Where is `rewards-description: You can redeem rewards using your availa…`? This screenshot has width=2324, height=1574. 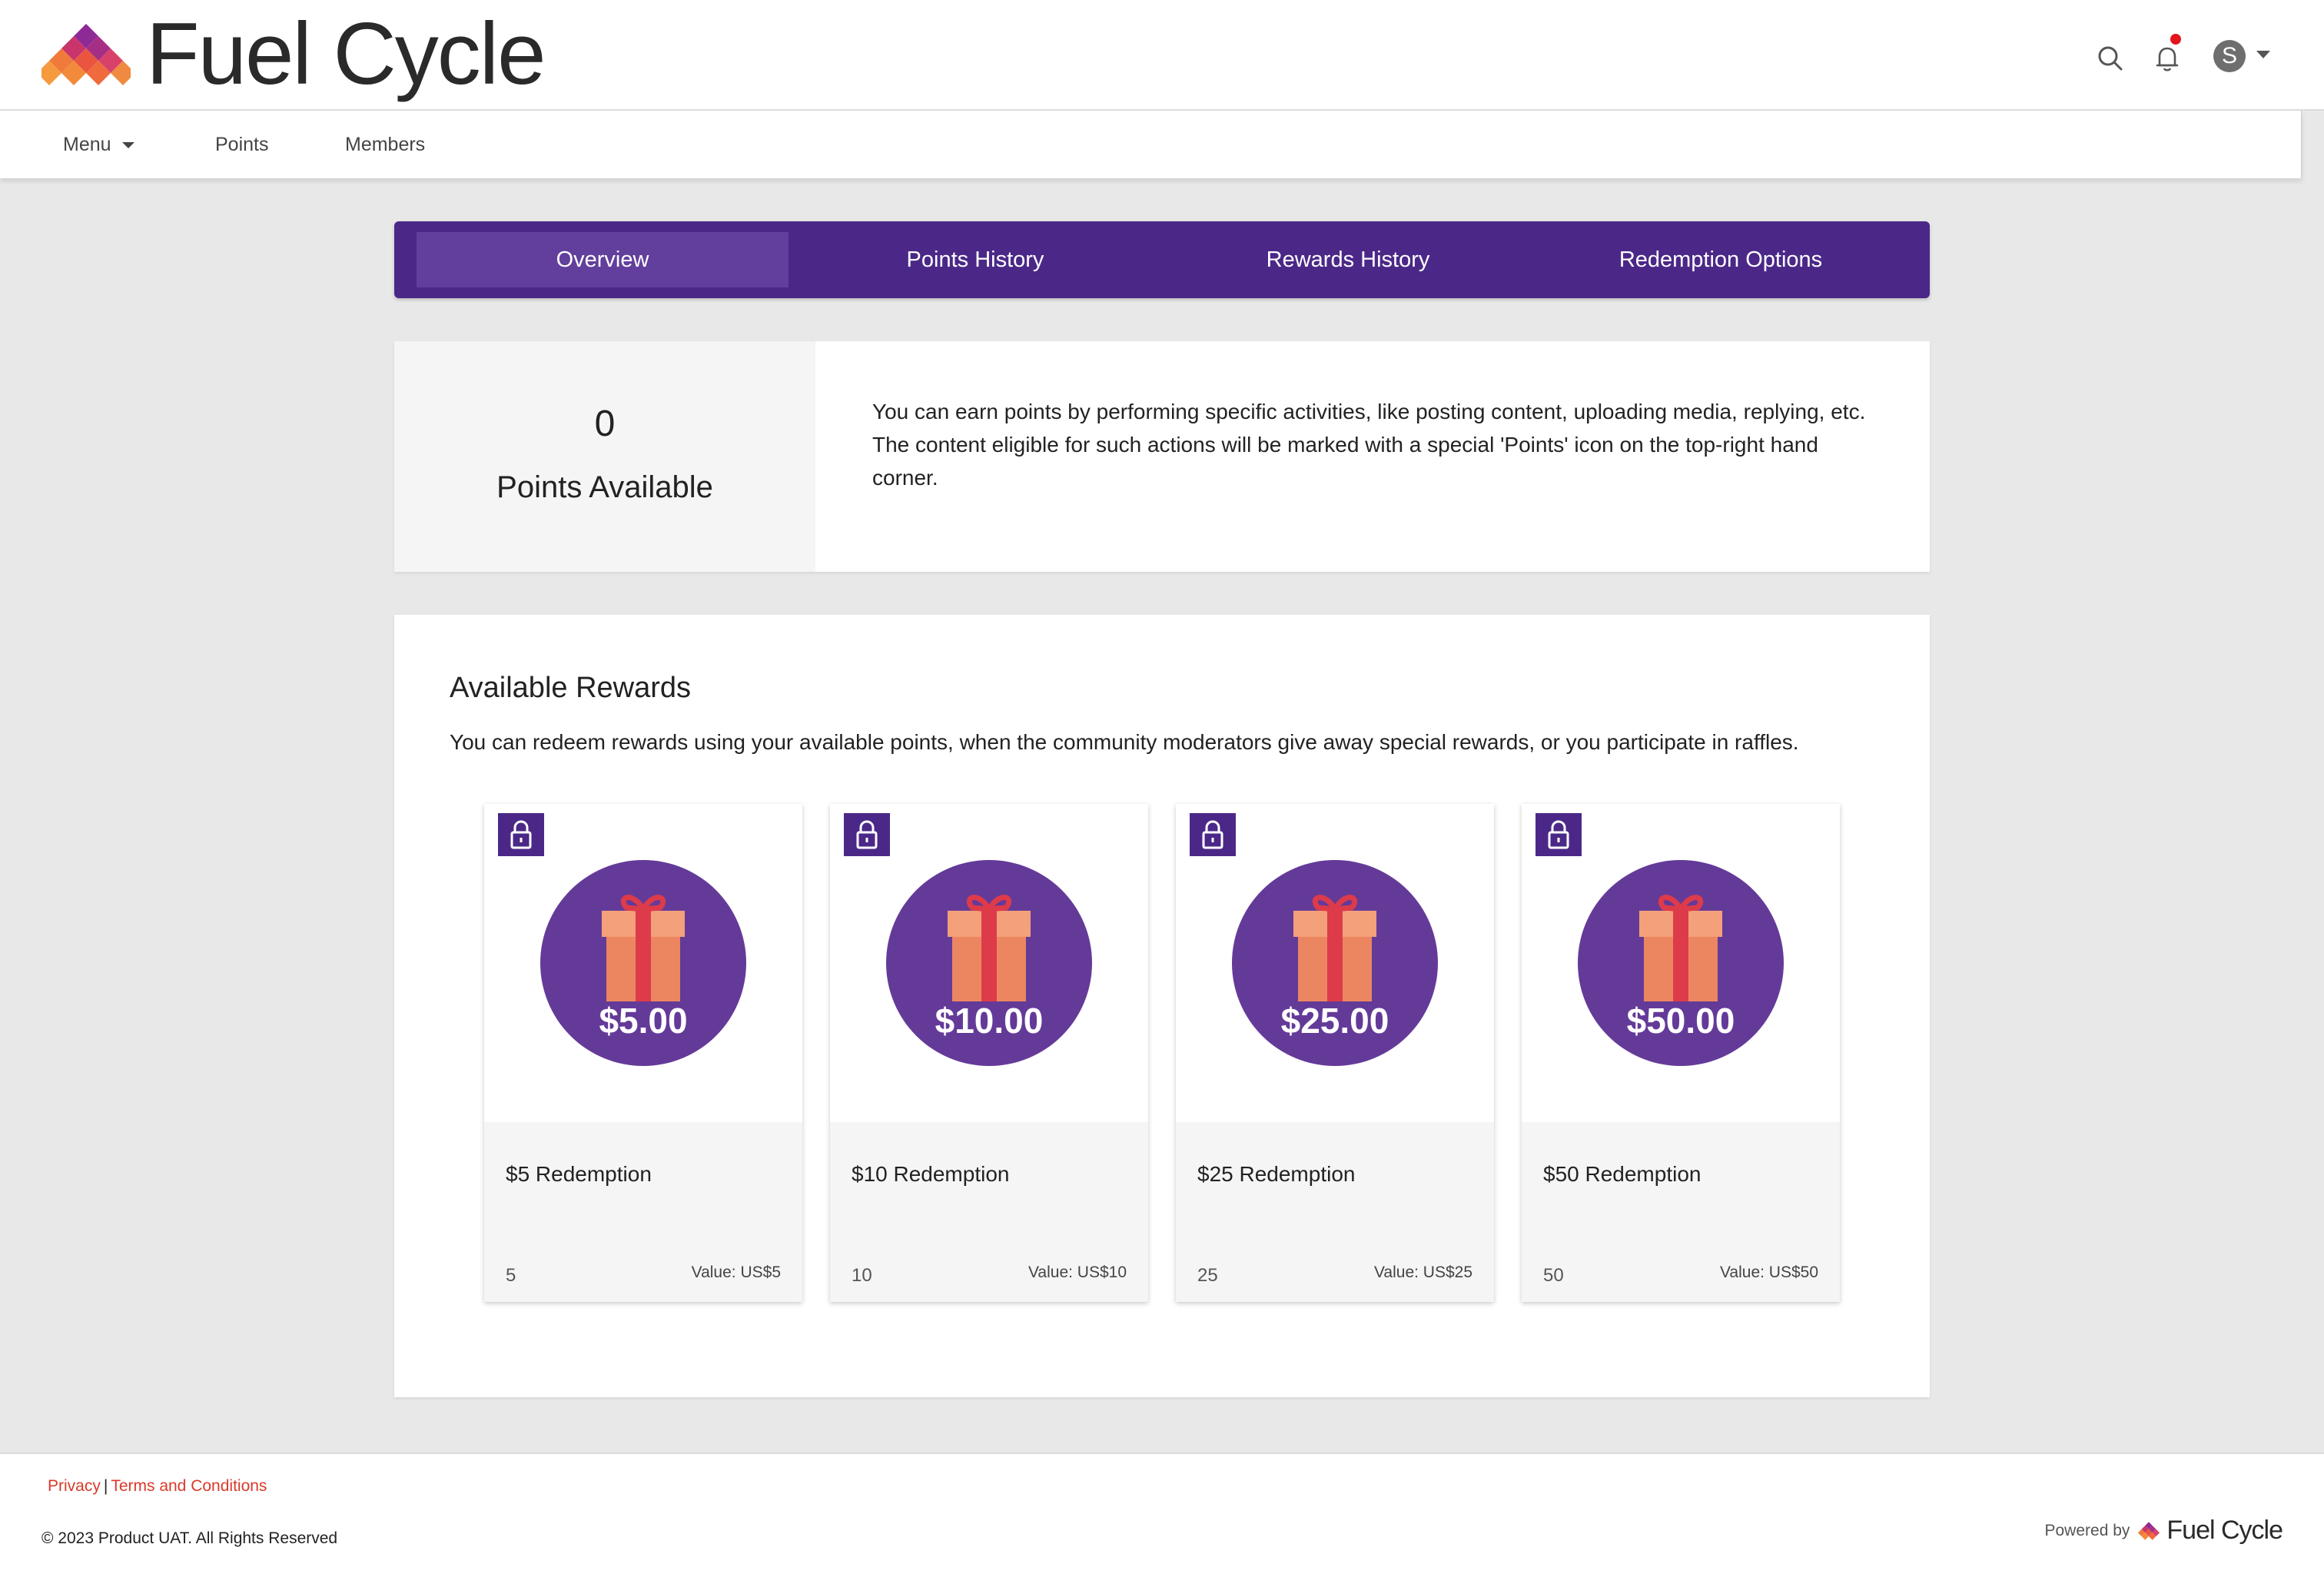 rewards-description: You can redeem rewards using your availa… is located at coordinates (1124, 742).